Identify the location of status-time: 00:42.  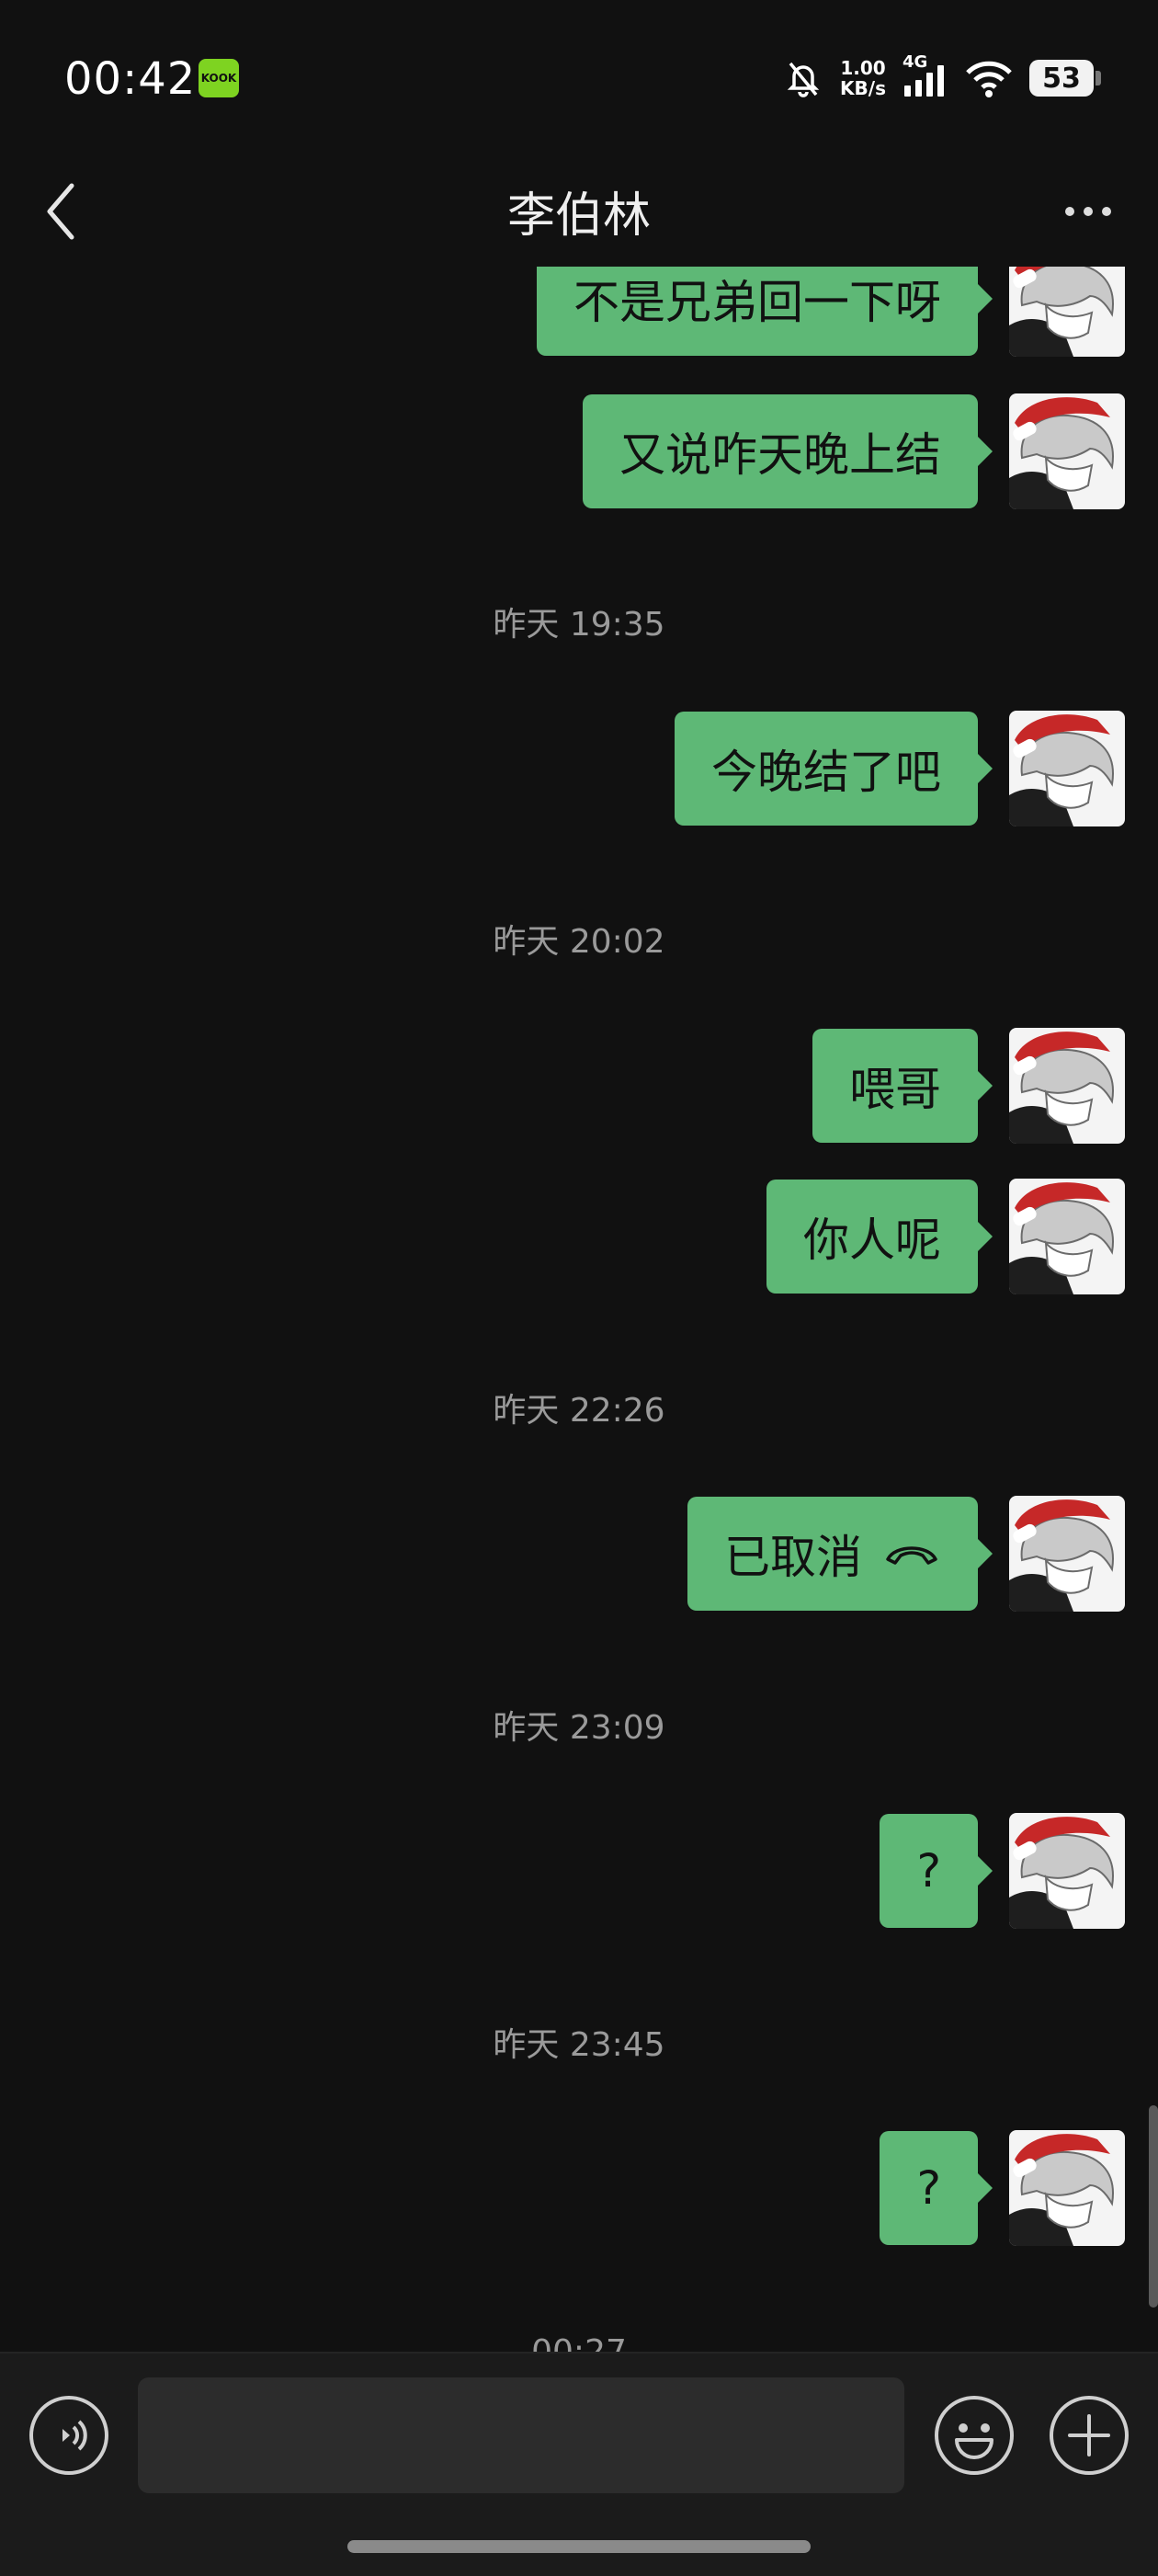
(130, 79).